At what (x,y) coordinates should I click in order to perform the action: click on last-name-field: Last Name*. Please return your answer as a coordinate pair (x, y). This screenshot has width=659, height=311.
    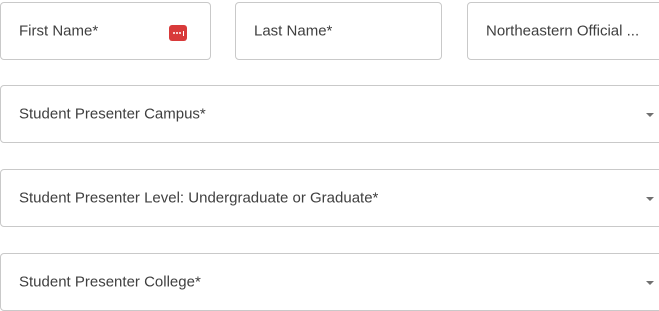
    Looking at the image, I should click on (338, 31).